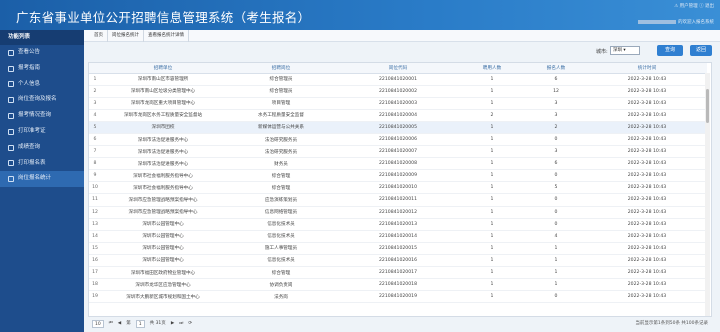 This screenshot has height=332, width=720. I want to click on sidebar-item: 报考指南, so click(42, 69).